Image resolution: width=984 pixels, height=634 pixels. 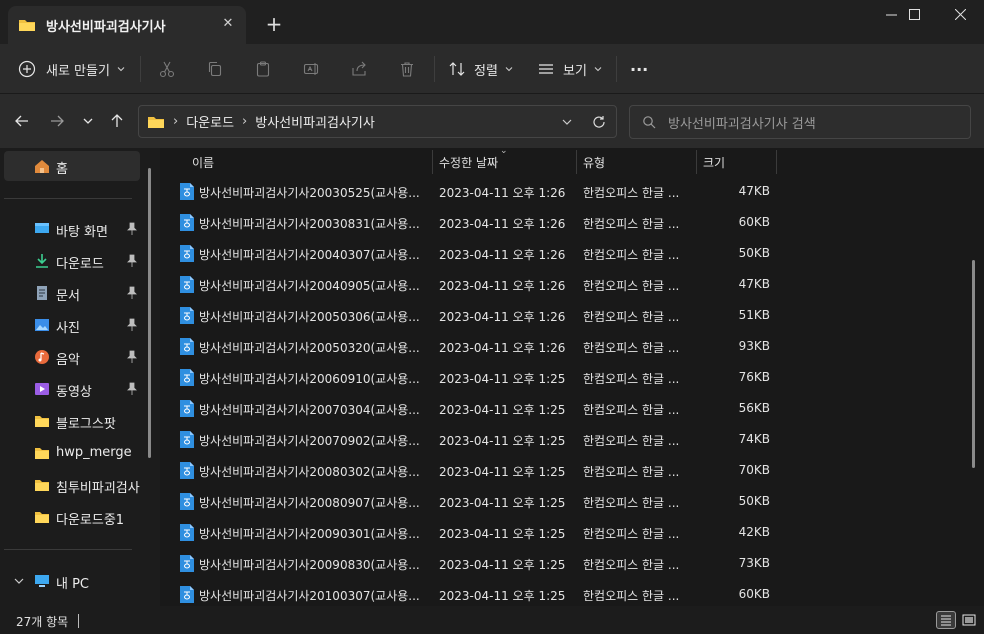 I want to click on item-count: 27개 항목, so click(x=42, y=622).